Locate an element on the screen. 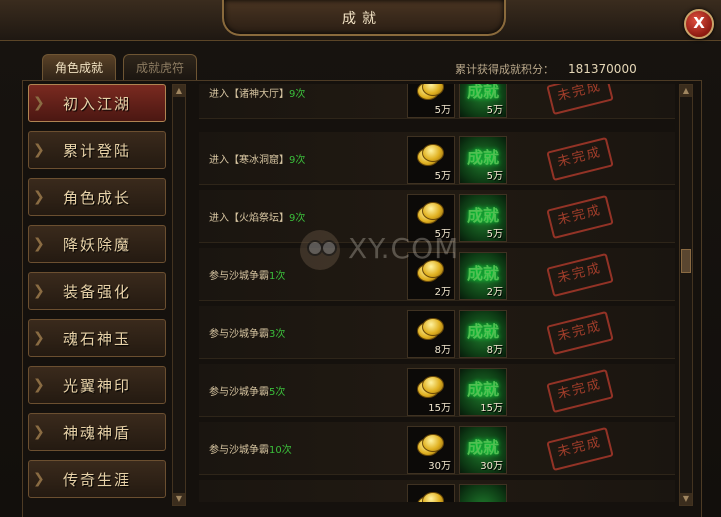  sidebar-item-shield: ❯ 神魂神盾 is located at coordinates (97, 432).